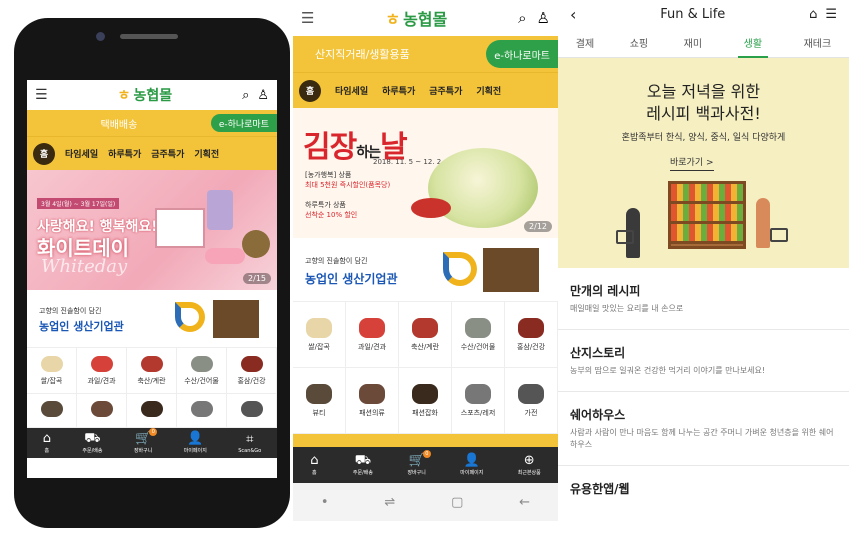  What do you see at coordinates (524, 502) in the screenshot?
I see `back-icon: ←` at bounding box center [524, 502].